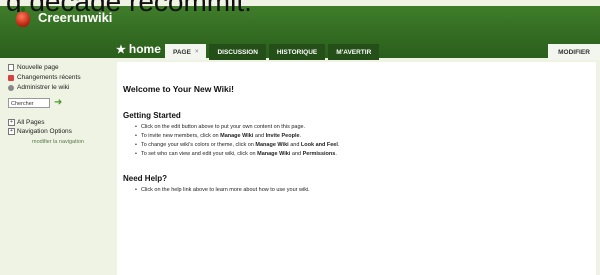 This screenshot has width=600, height=275. Describe the element at coordinates (574, 52) in the screenshot. I see `modifier-button: MODIFIER` at that location.